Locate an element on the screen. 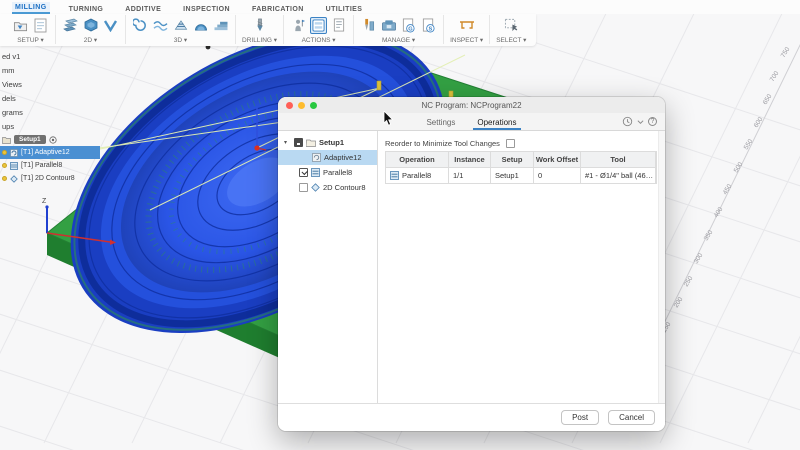 This screenshot has width=800, height=450. setup1-checkbox is located at coordinates (298, 142).